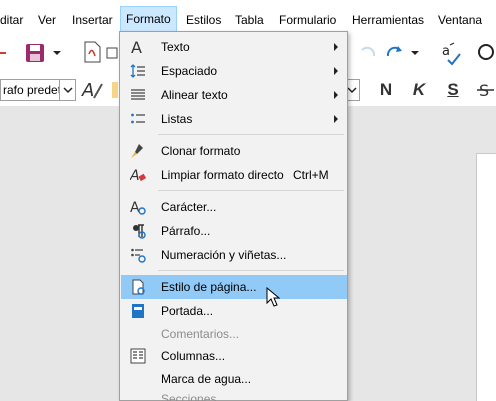 The width and height of the screenshot is (496, 401). What do you see at coordinates (273, 298) in the screenshot?
I see `mouse-cursor-icon` at bounding box center [273, 298].